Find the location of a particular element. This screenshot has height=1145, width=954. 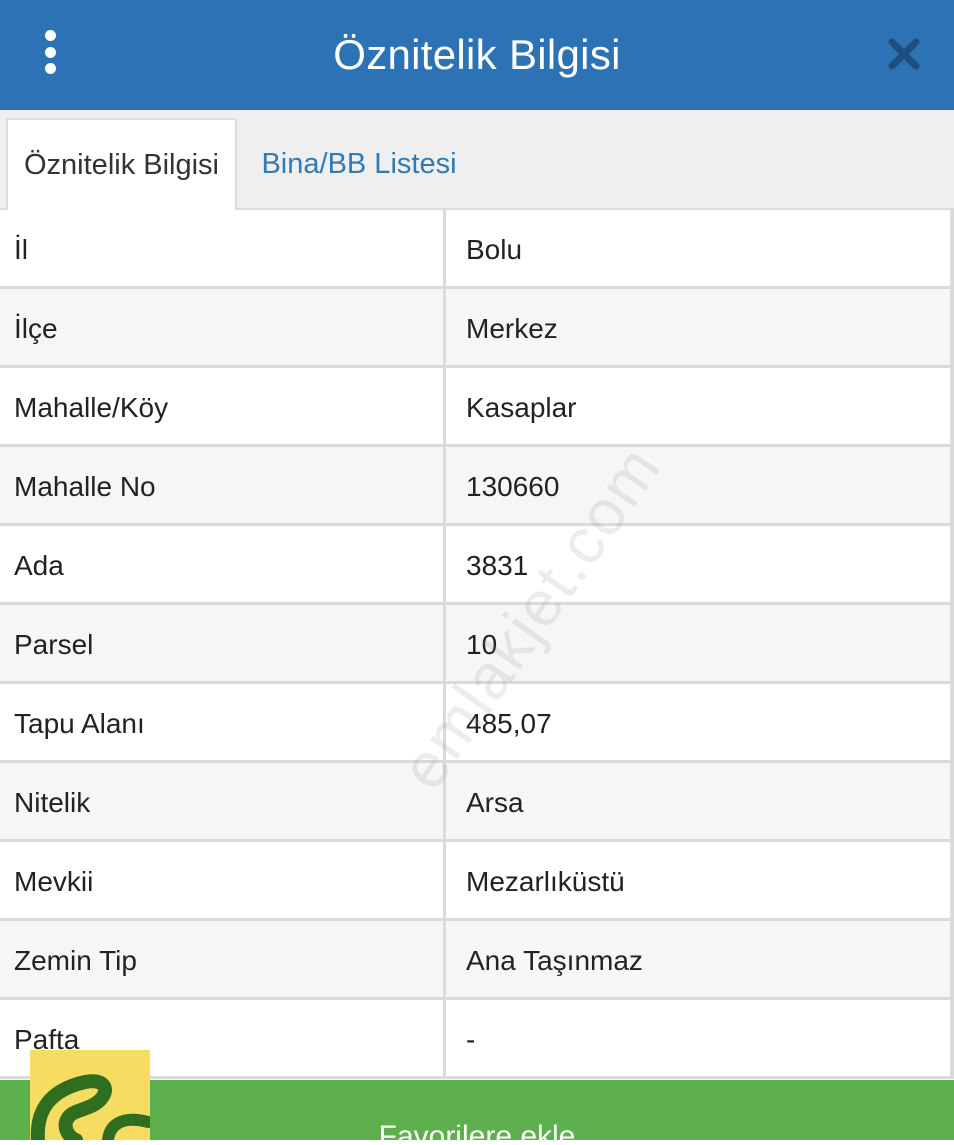

row-label: İl is located at coordinates (21, 249).